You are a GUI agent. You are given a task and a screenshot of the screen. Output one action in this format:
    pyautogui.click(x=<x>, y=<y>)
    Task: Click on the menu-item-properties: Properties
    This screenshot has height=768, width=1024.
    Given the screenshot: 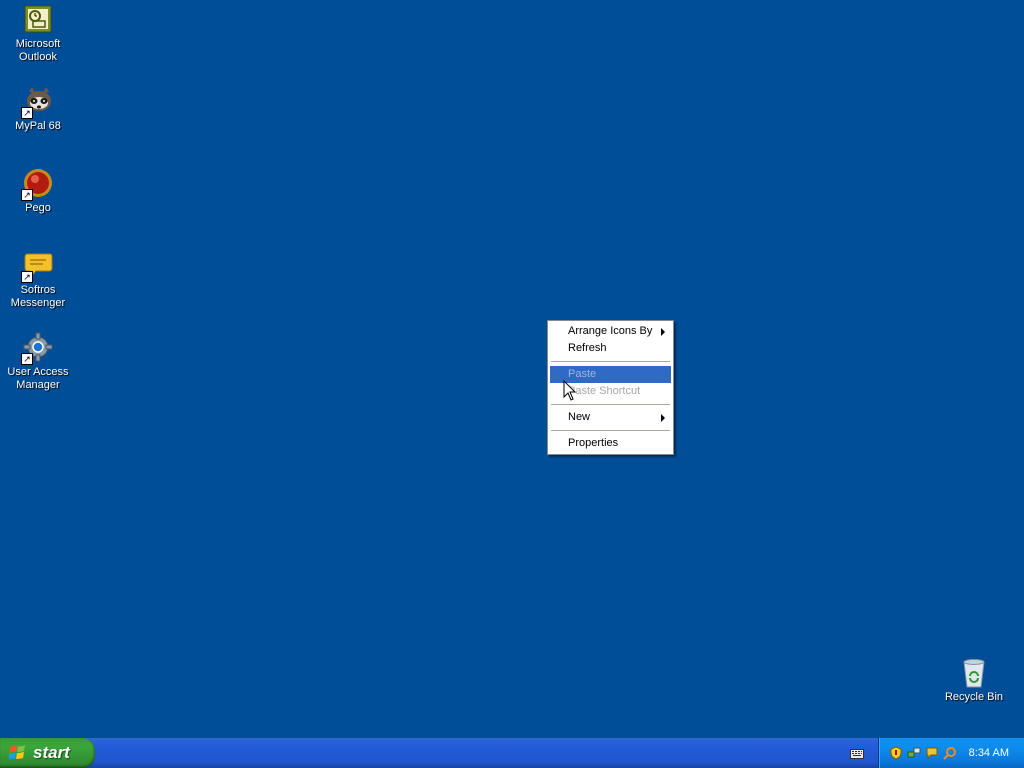 What is the action you would take?
    pyautogui.click(x=610, y=443)
    